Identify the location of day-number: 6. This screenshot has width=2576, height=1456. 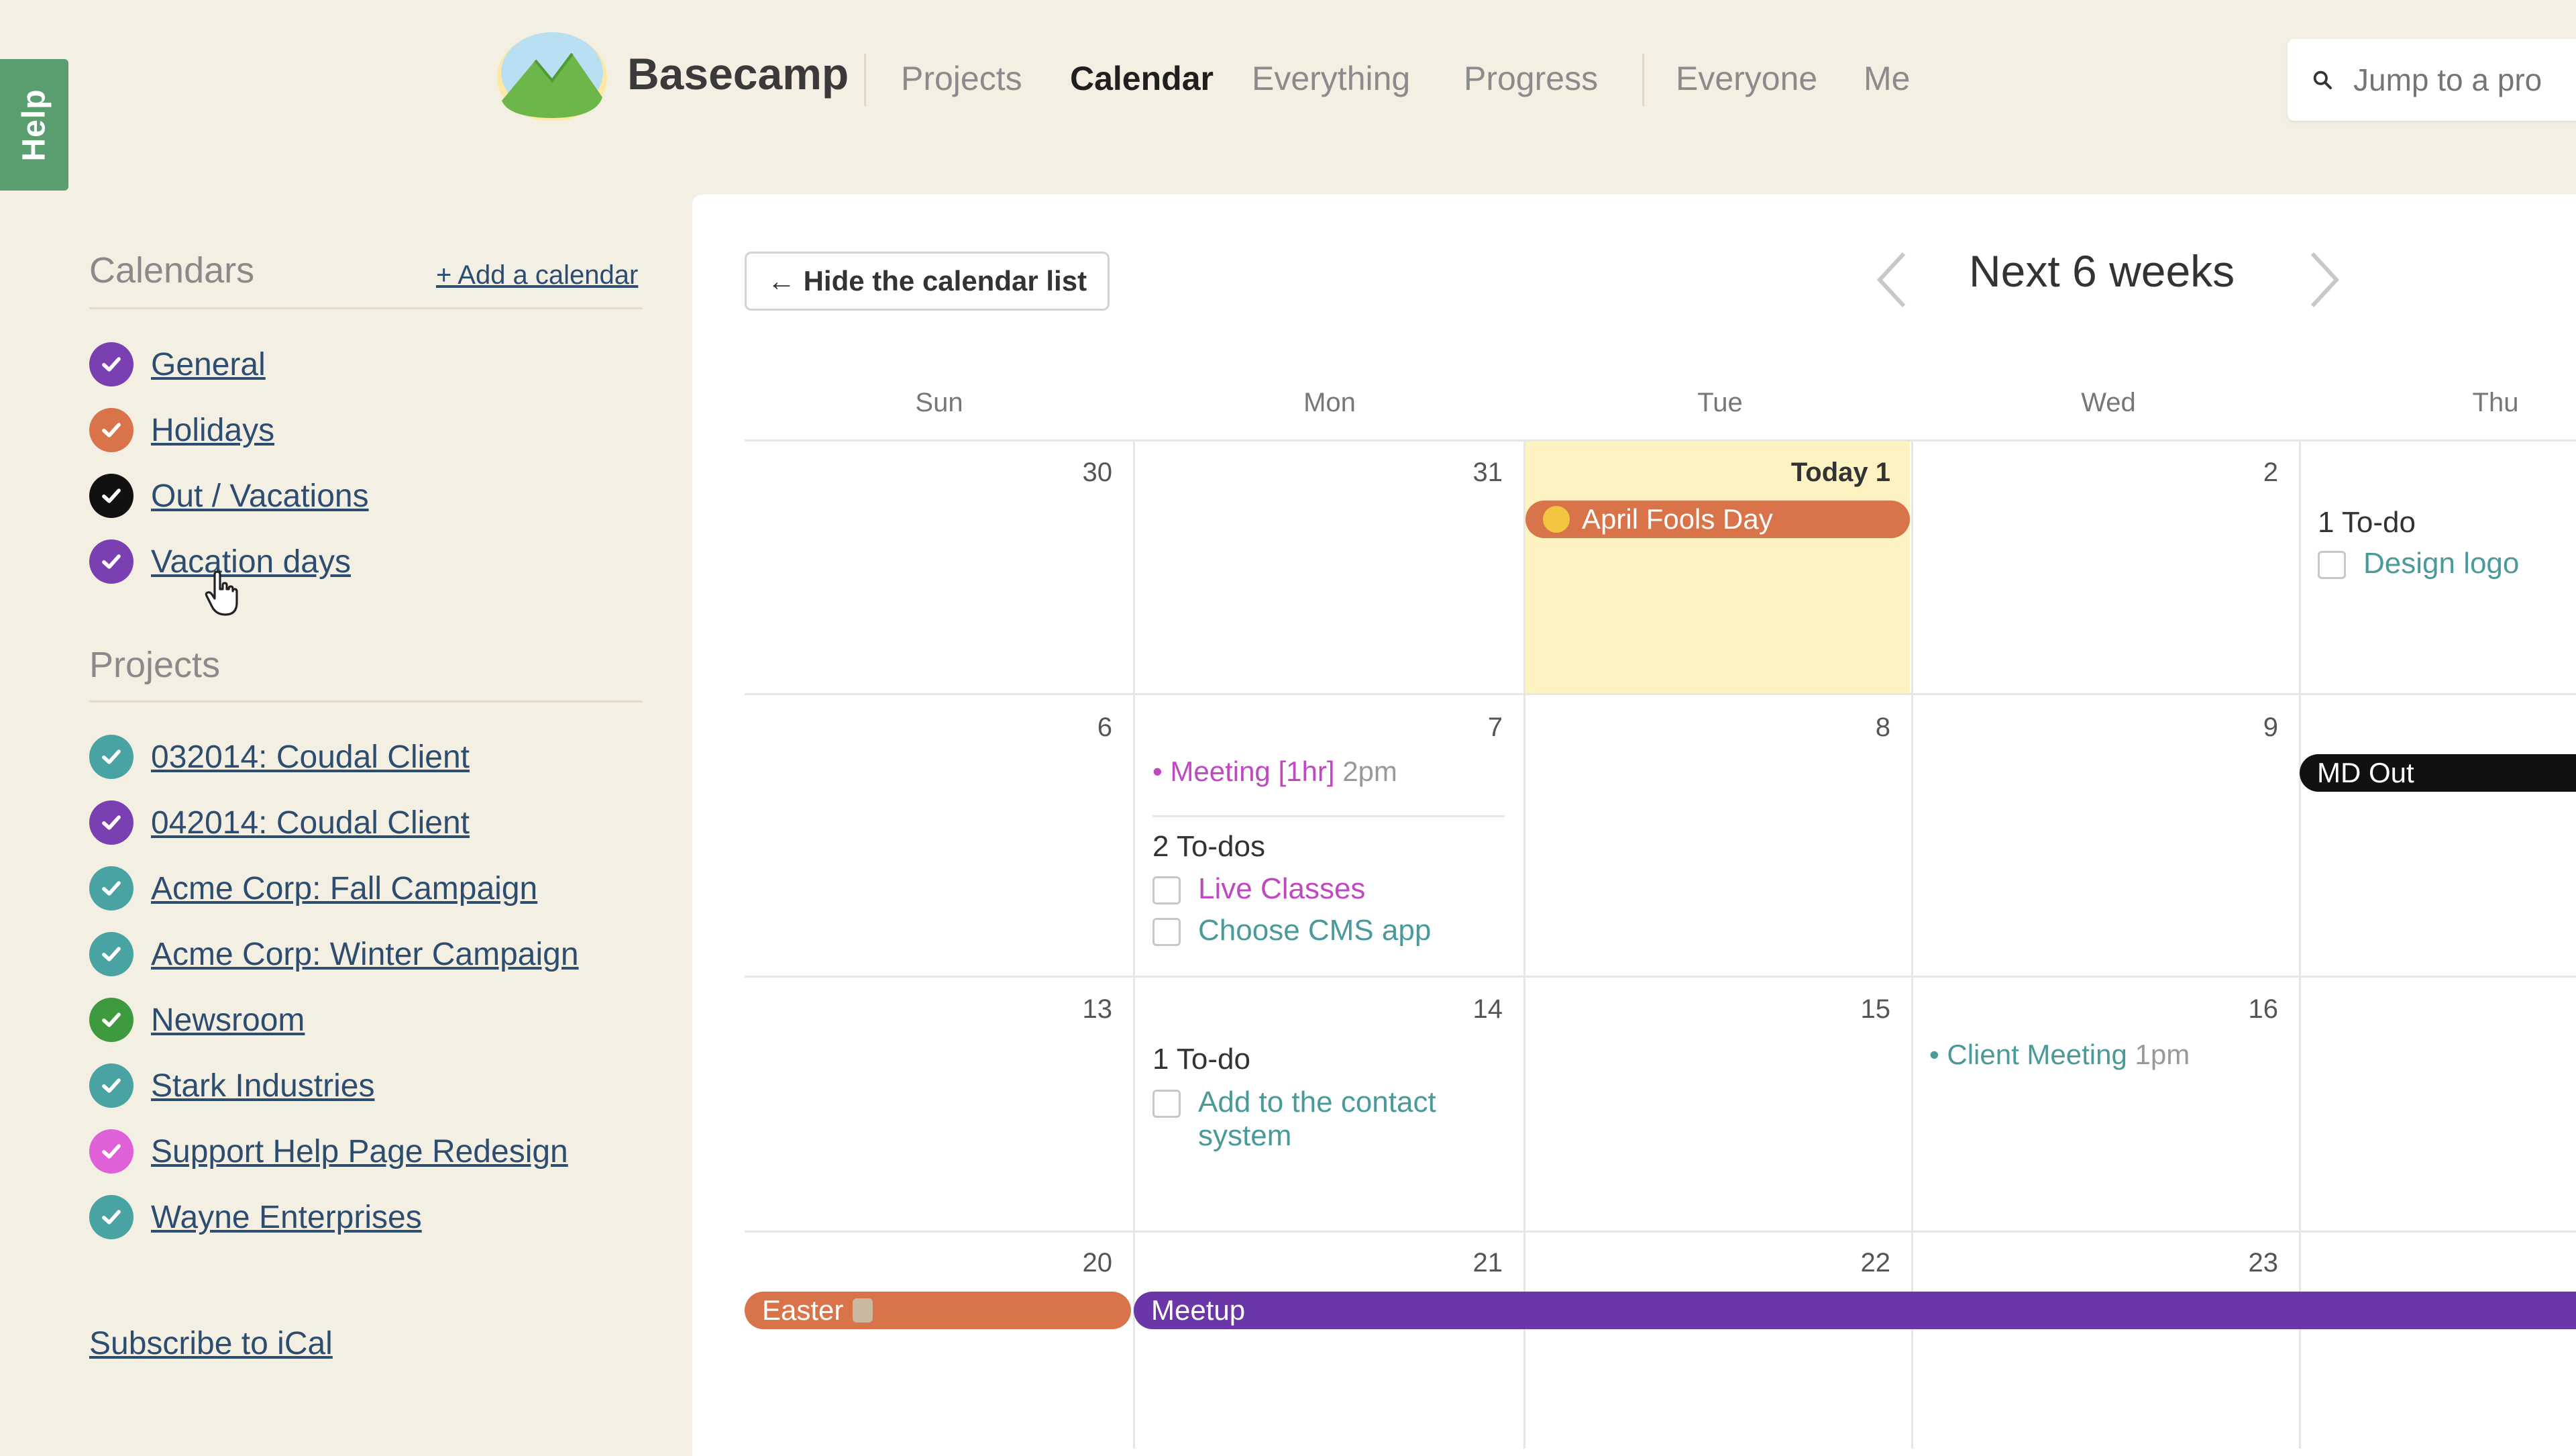
(1045, 728).